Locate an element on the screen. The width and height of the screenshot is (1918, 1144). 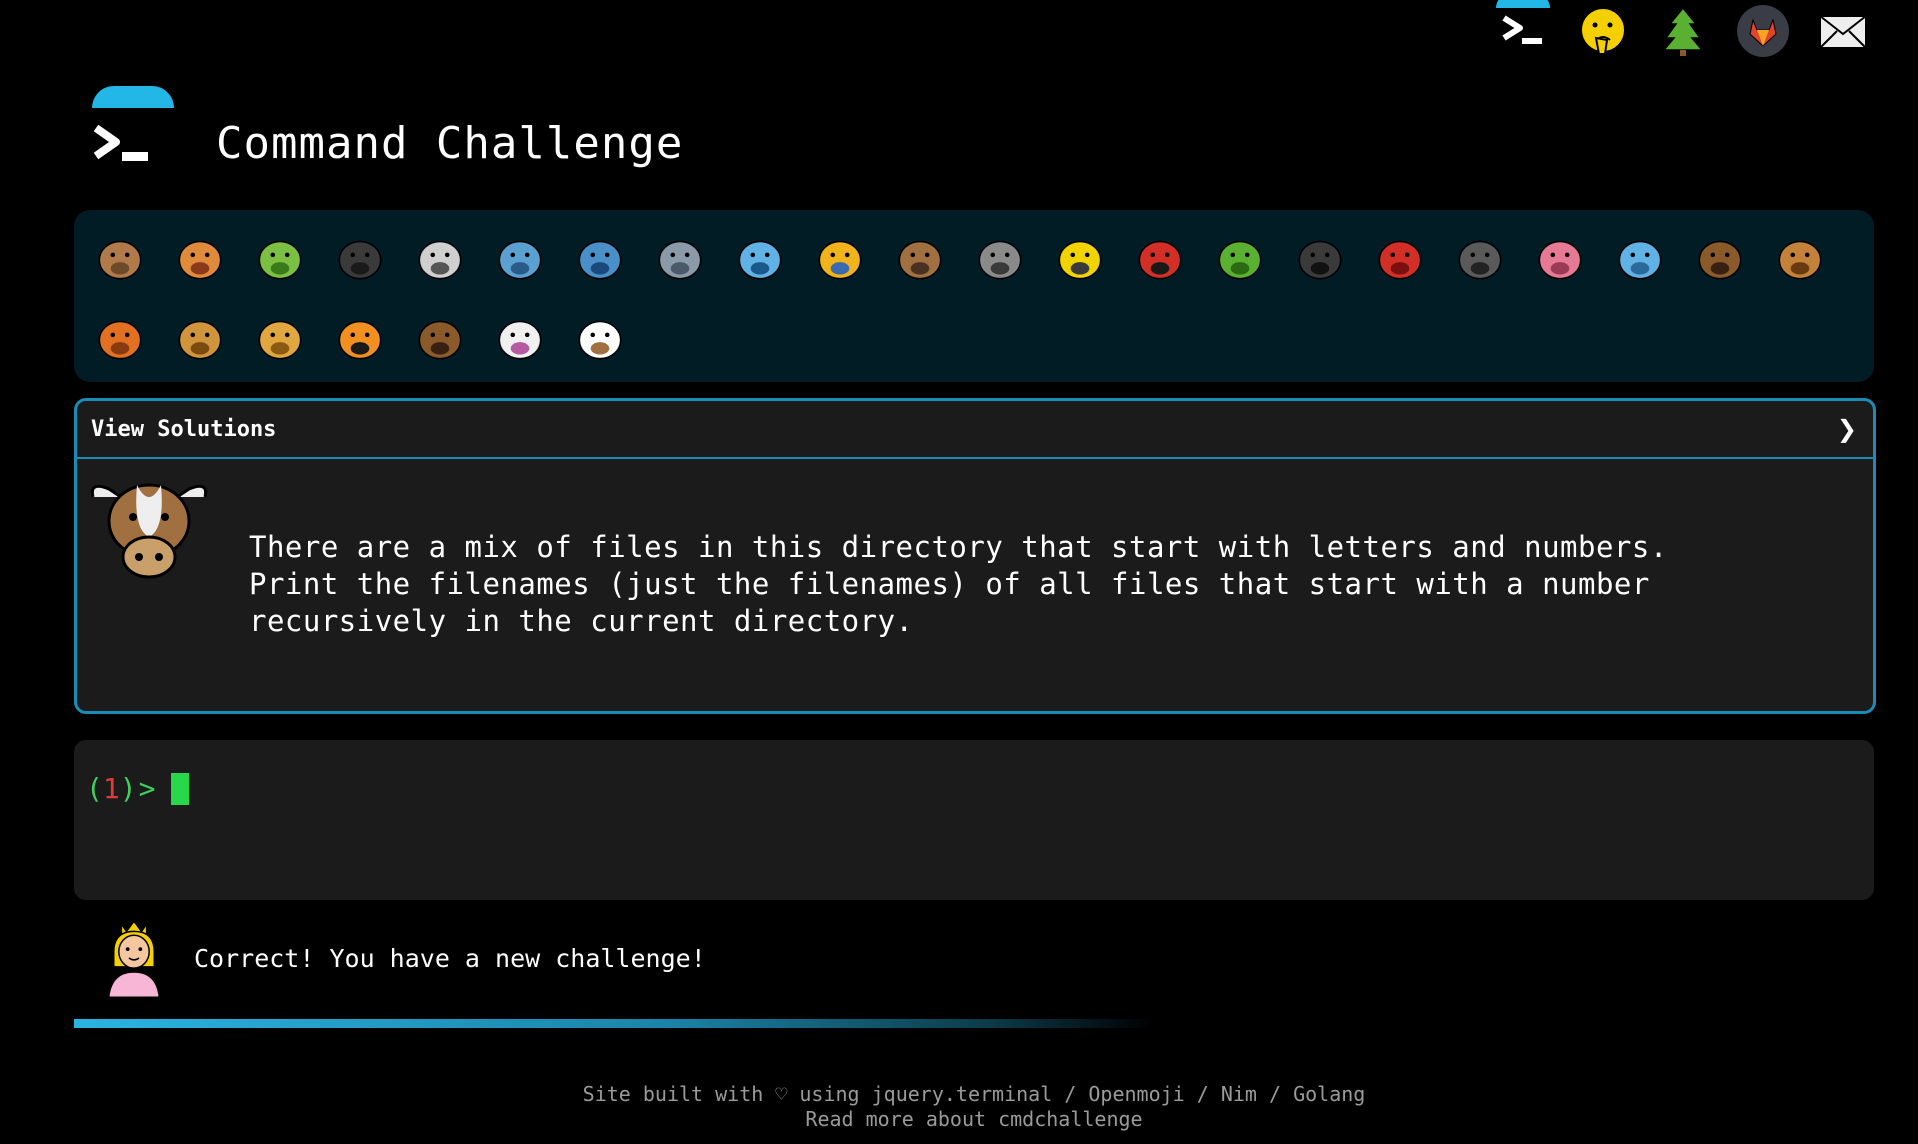
scorpion-icon is located at coordinates (1400, 260).